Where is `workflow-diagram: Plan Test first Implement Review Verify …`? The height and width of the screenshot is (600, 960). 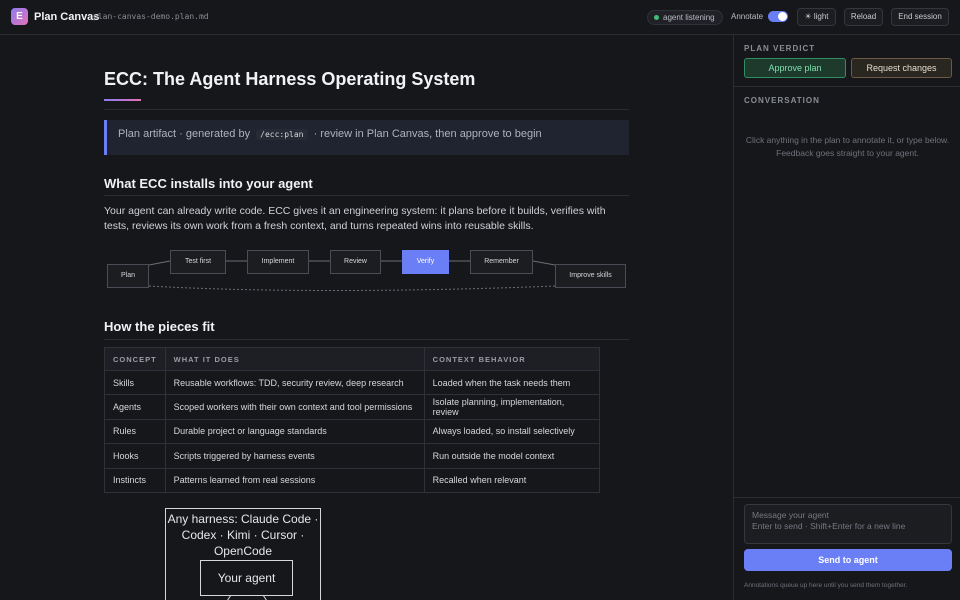
workflow-diagram: Plan Test first Implement Review Verify … is located at coordinates (366, 270).